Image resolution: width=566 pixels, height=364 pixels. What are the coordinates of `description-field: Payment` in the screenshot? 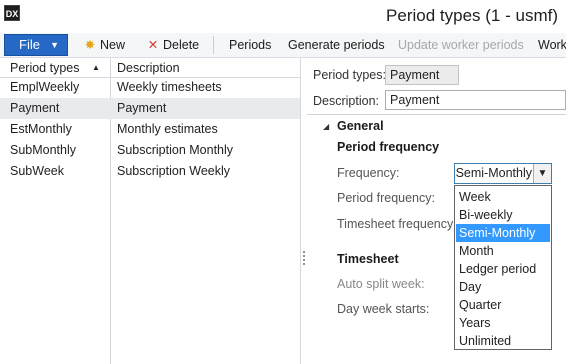 It's located at (475, 100).